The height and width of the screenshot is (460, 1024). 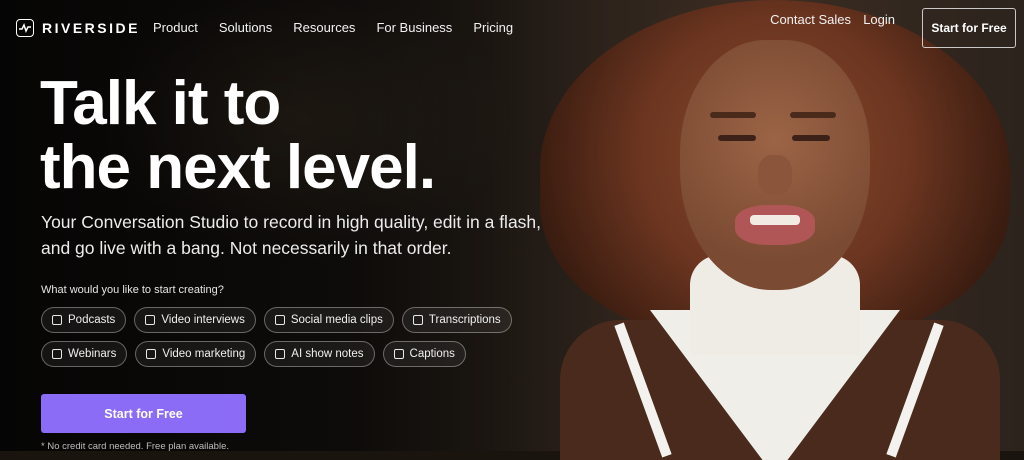 I want to click on waveform-icon, so click(x=25, y=28).